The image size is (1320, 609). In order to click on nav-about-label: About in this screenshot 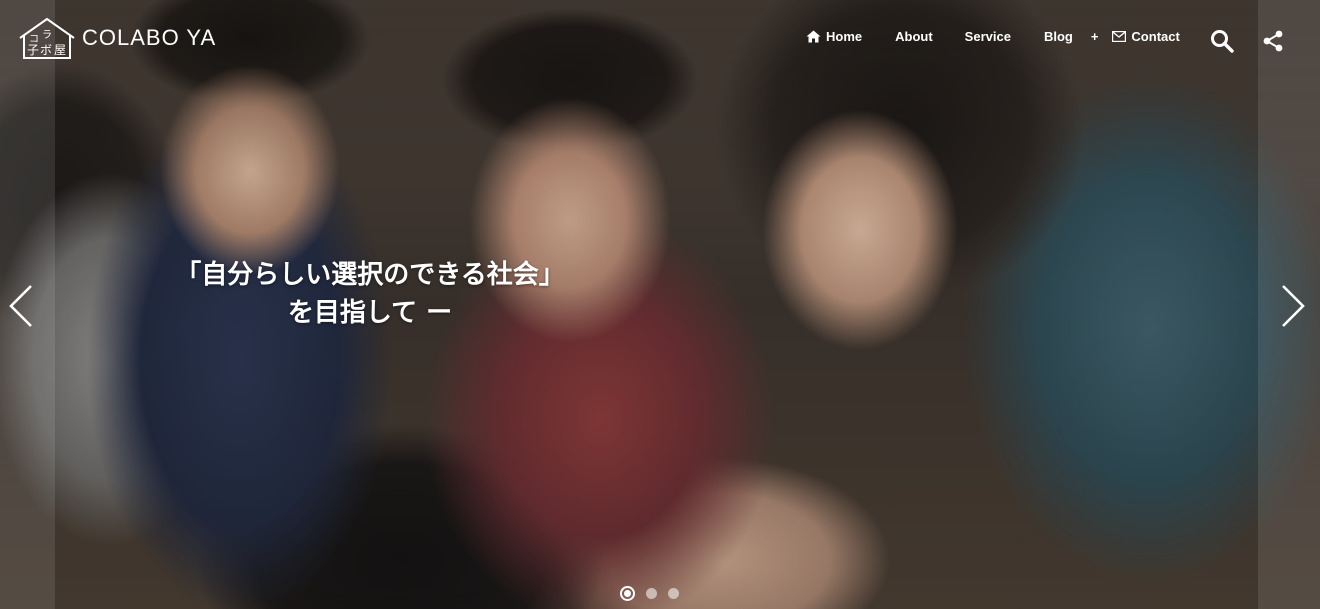, I will do `click(914, 36)`.